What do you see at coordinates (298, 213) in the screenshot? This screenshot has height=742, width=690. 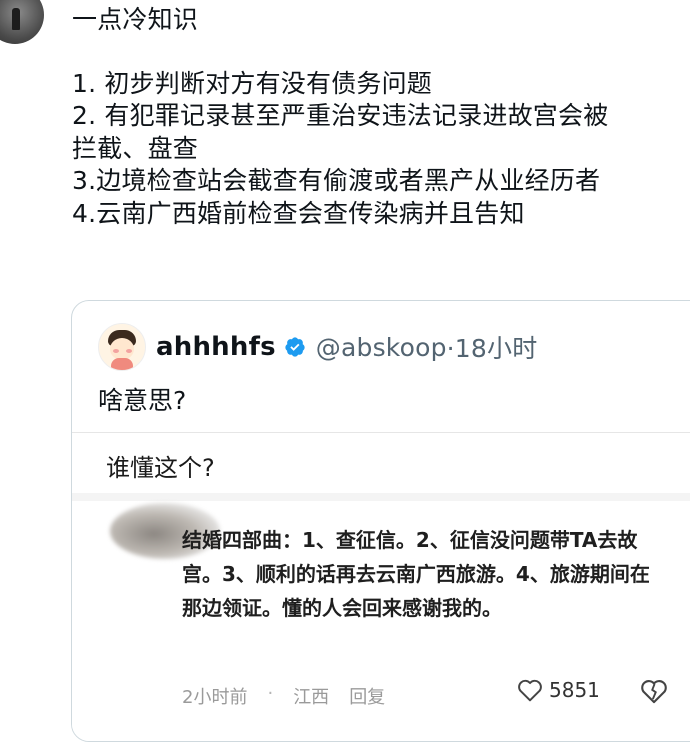 I see `tweet-line: 4.云南广西婚前检查会查传染病并且告知` at bounding box center [298, 213].